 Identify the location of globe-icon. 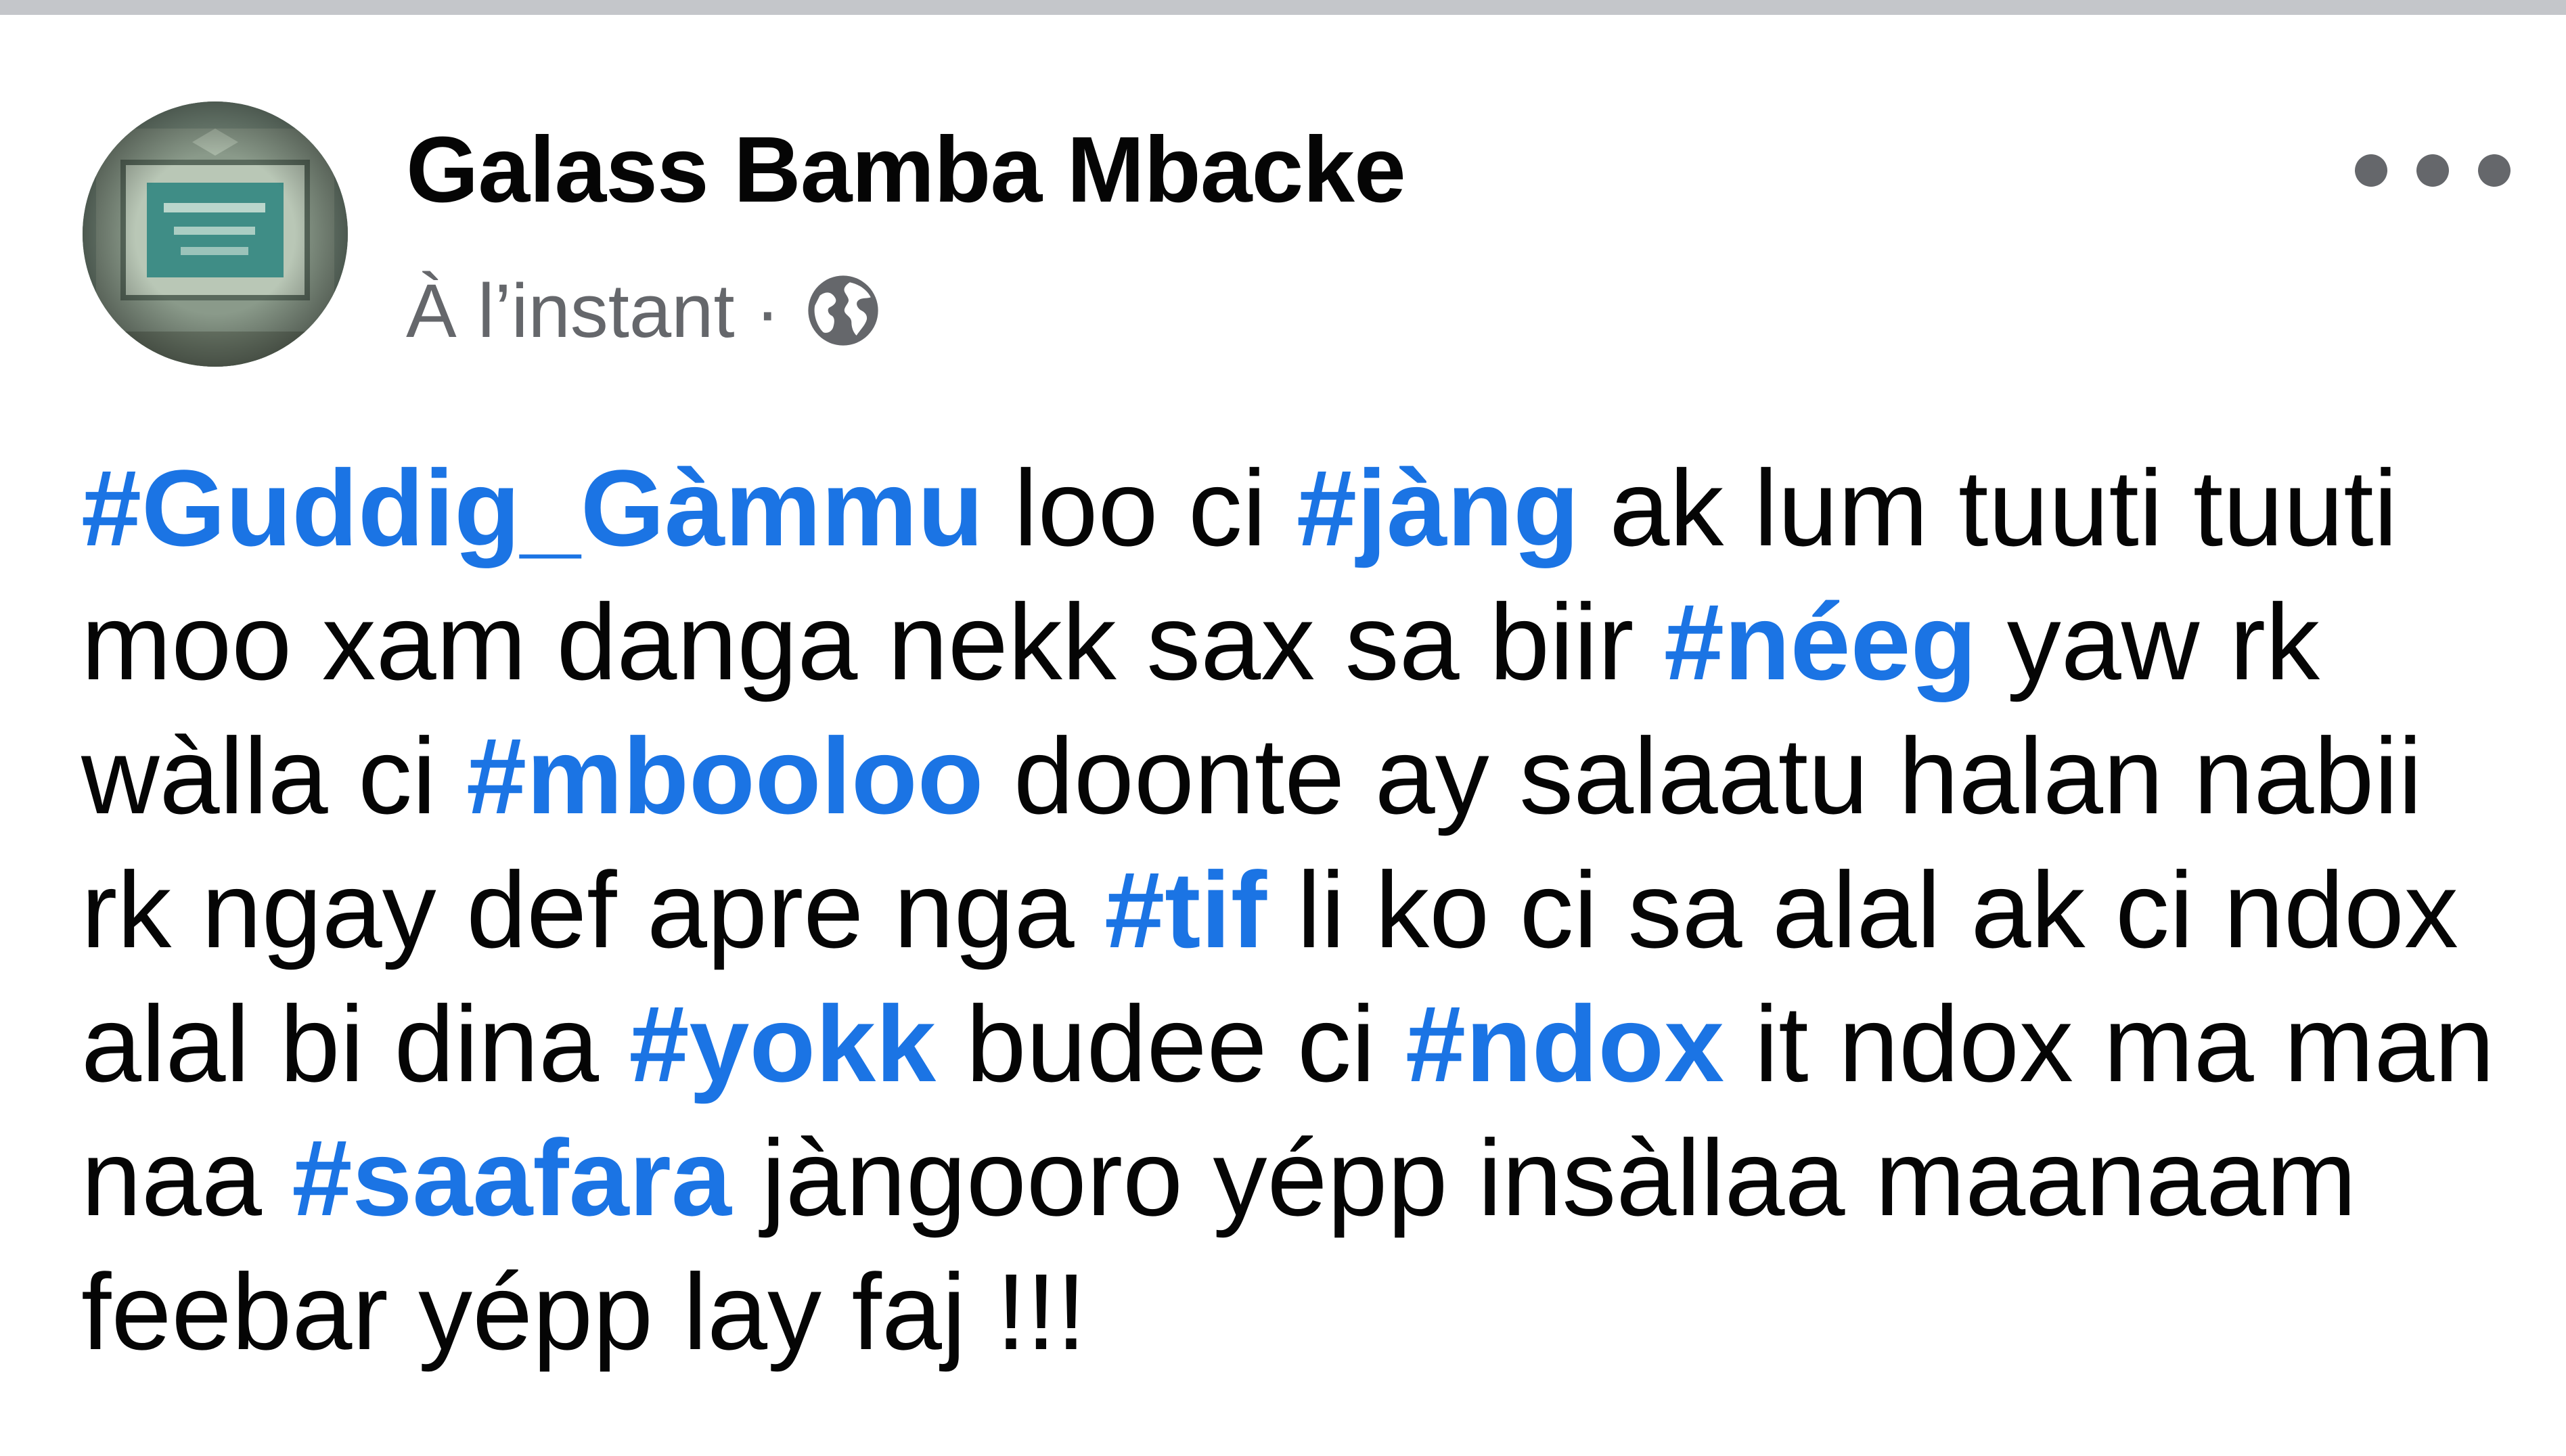
(843, 310).